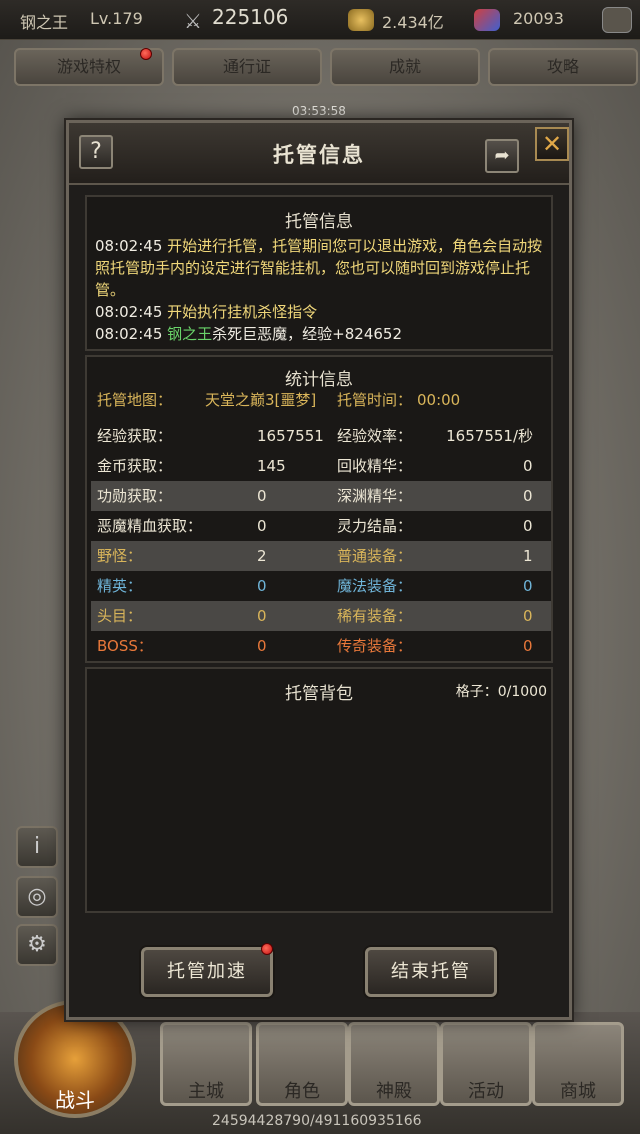 The width and height of the screenshot is (640, 1134). What do you see at coordinates (116, 18) in the screenshot?
I see `player-level: Lv.179` at bounding box center [116, 18].